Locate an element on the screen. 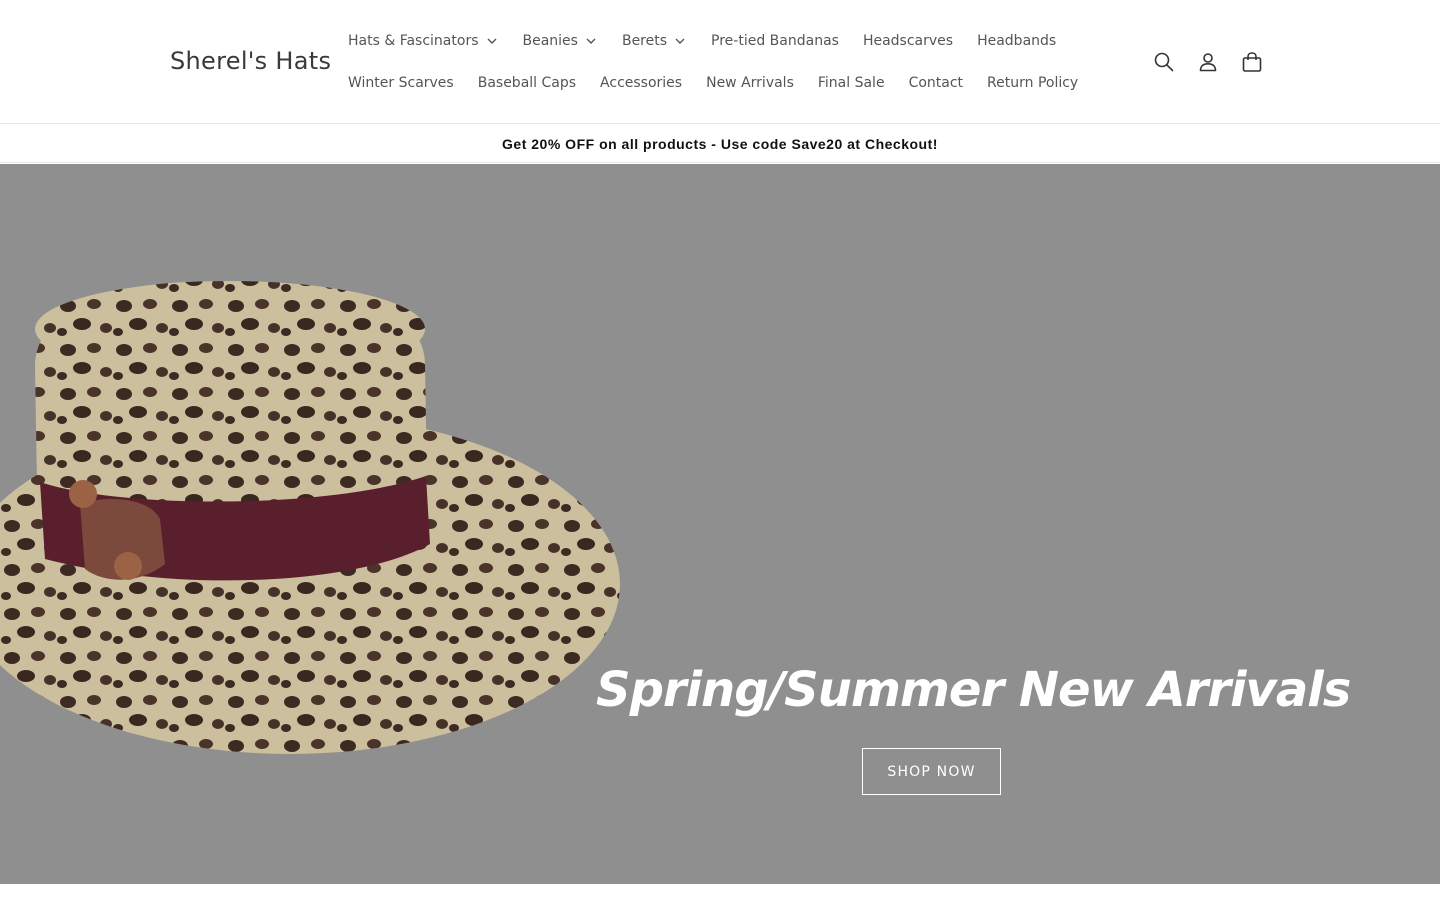 The width and height of the screenshot is (1440, 900). cart-icon is located at coordinates (1252, 62).